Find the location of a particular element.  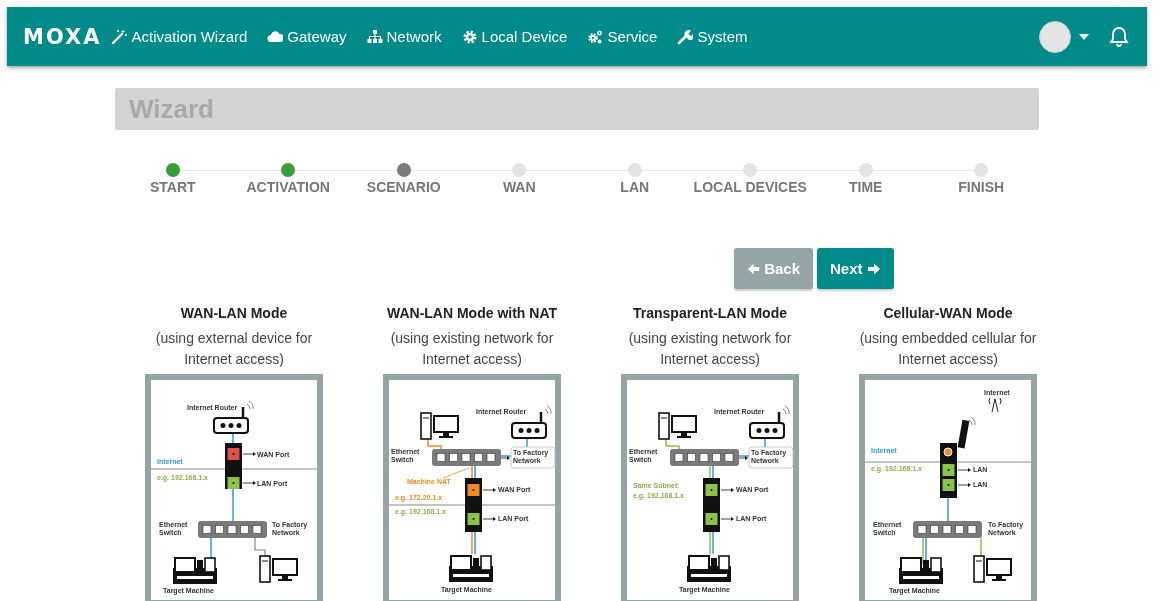

mode-title: Transparent-LAN Mode is located at coordinates (710, 313).